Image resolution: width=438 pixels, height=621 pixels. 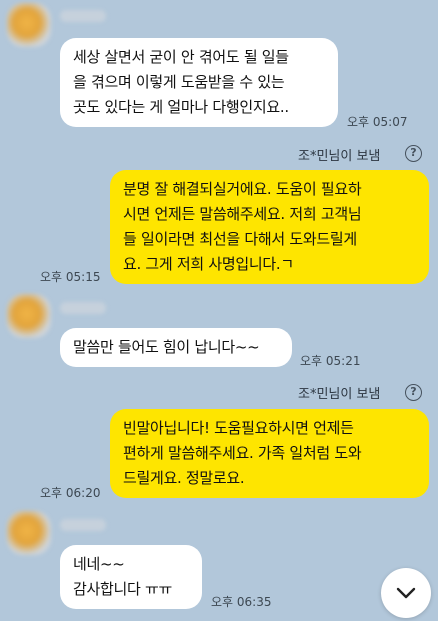 What do you see at coordinates (176, 347) in the screenshot?
I see `message-bubble-incoming: 말씀만 들어도 힘이 납니다~~` at bounding box center [176, 347].